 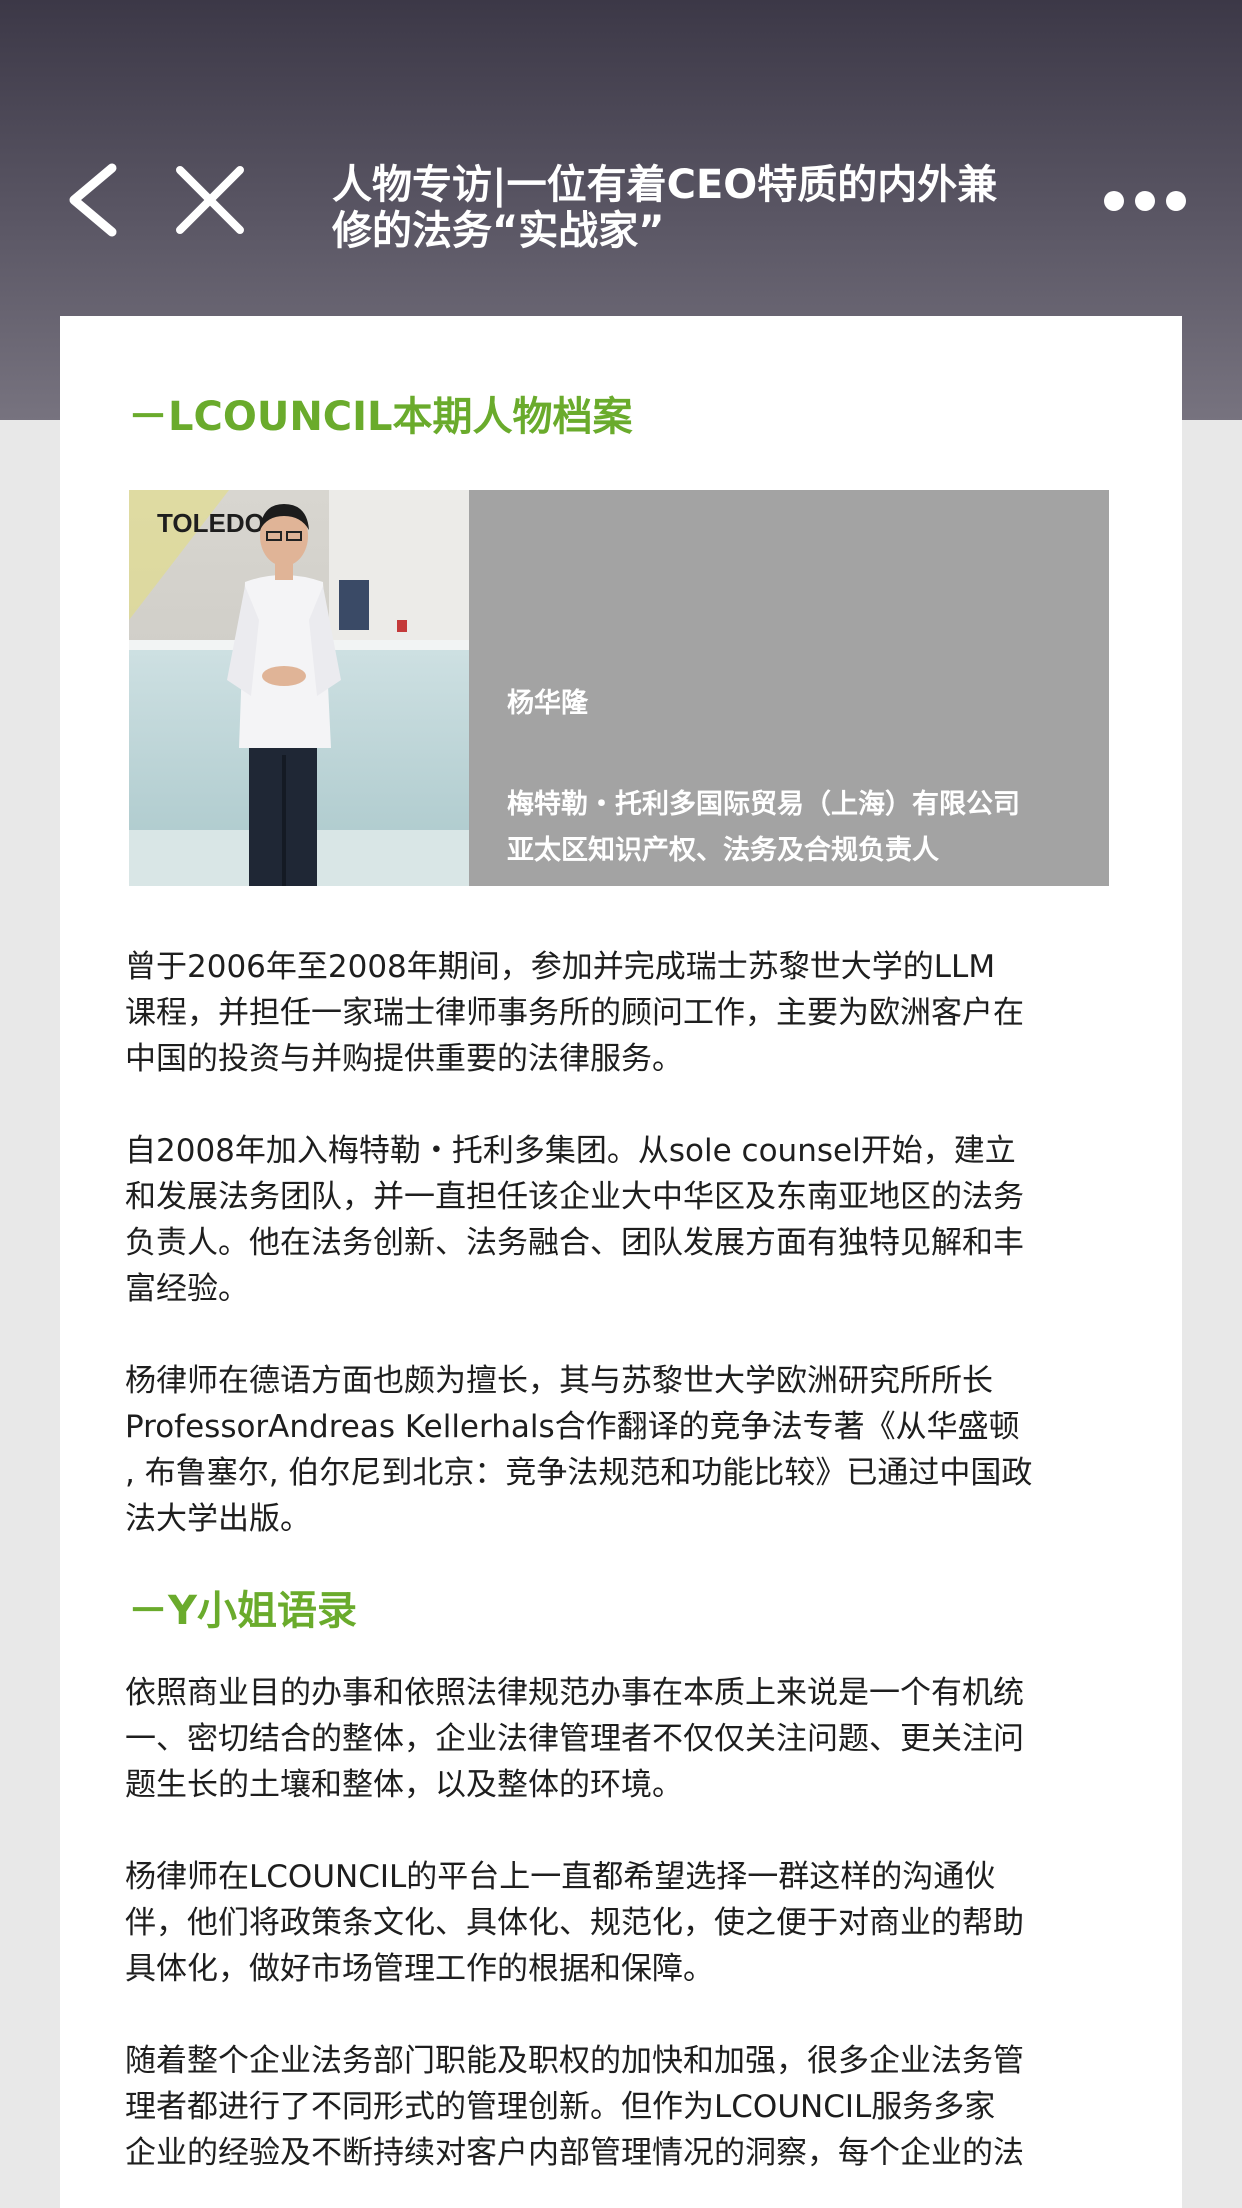 What do you see at coordinates (547, 703) in the screenshot?
I see `profile-name: 杨华隆` at bounding box center [547, 703].